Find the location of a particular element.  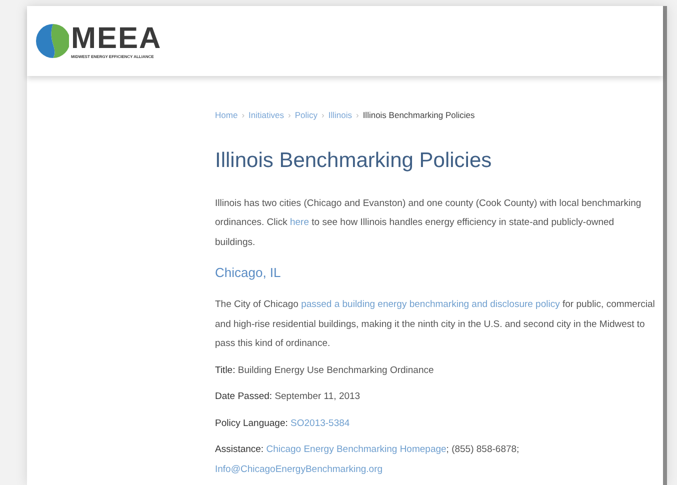

fact-line: Assistance: Chicago Energy Benchmarking Homepage; (855) 858-6878; Info@ChicagoEnergyBenchmarking.org is located at coordinates (367, 459).